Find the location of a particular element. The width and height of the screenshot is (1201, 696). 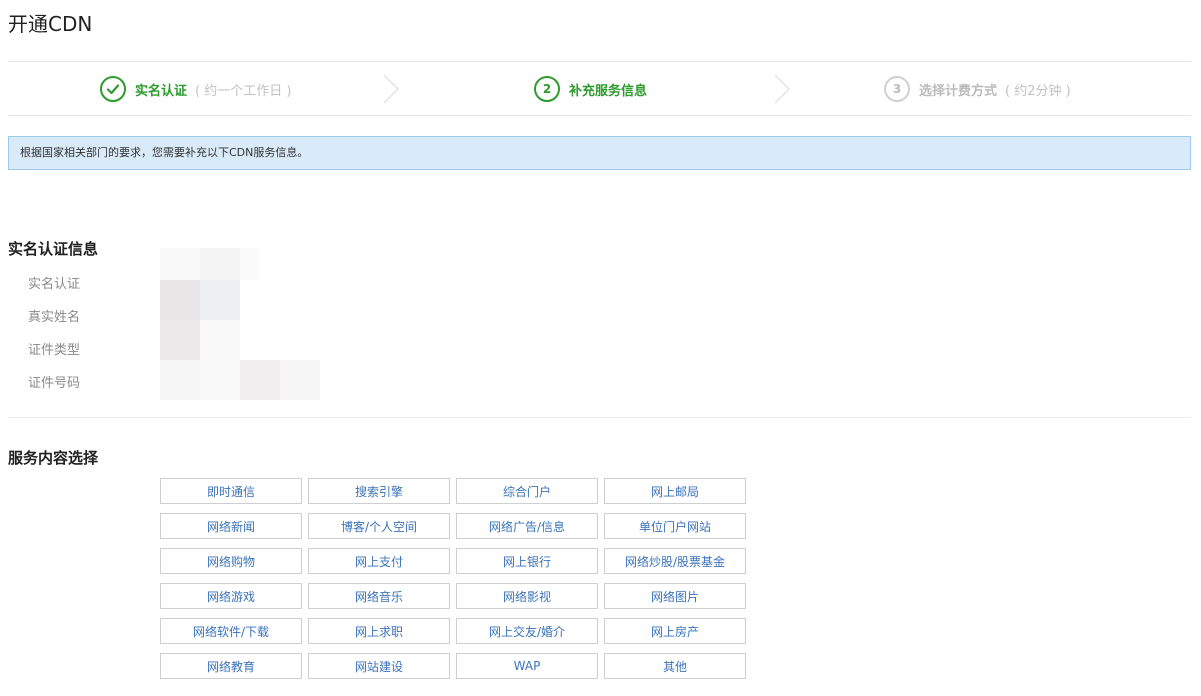

step-1-note: ( 约一个工作日 ) is located at coordinates (243, 91).